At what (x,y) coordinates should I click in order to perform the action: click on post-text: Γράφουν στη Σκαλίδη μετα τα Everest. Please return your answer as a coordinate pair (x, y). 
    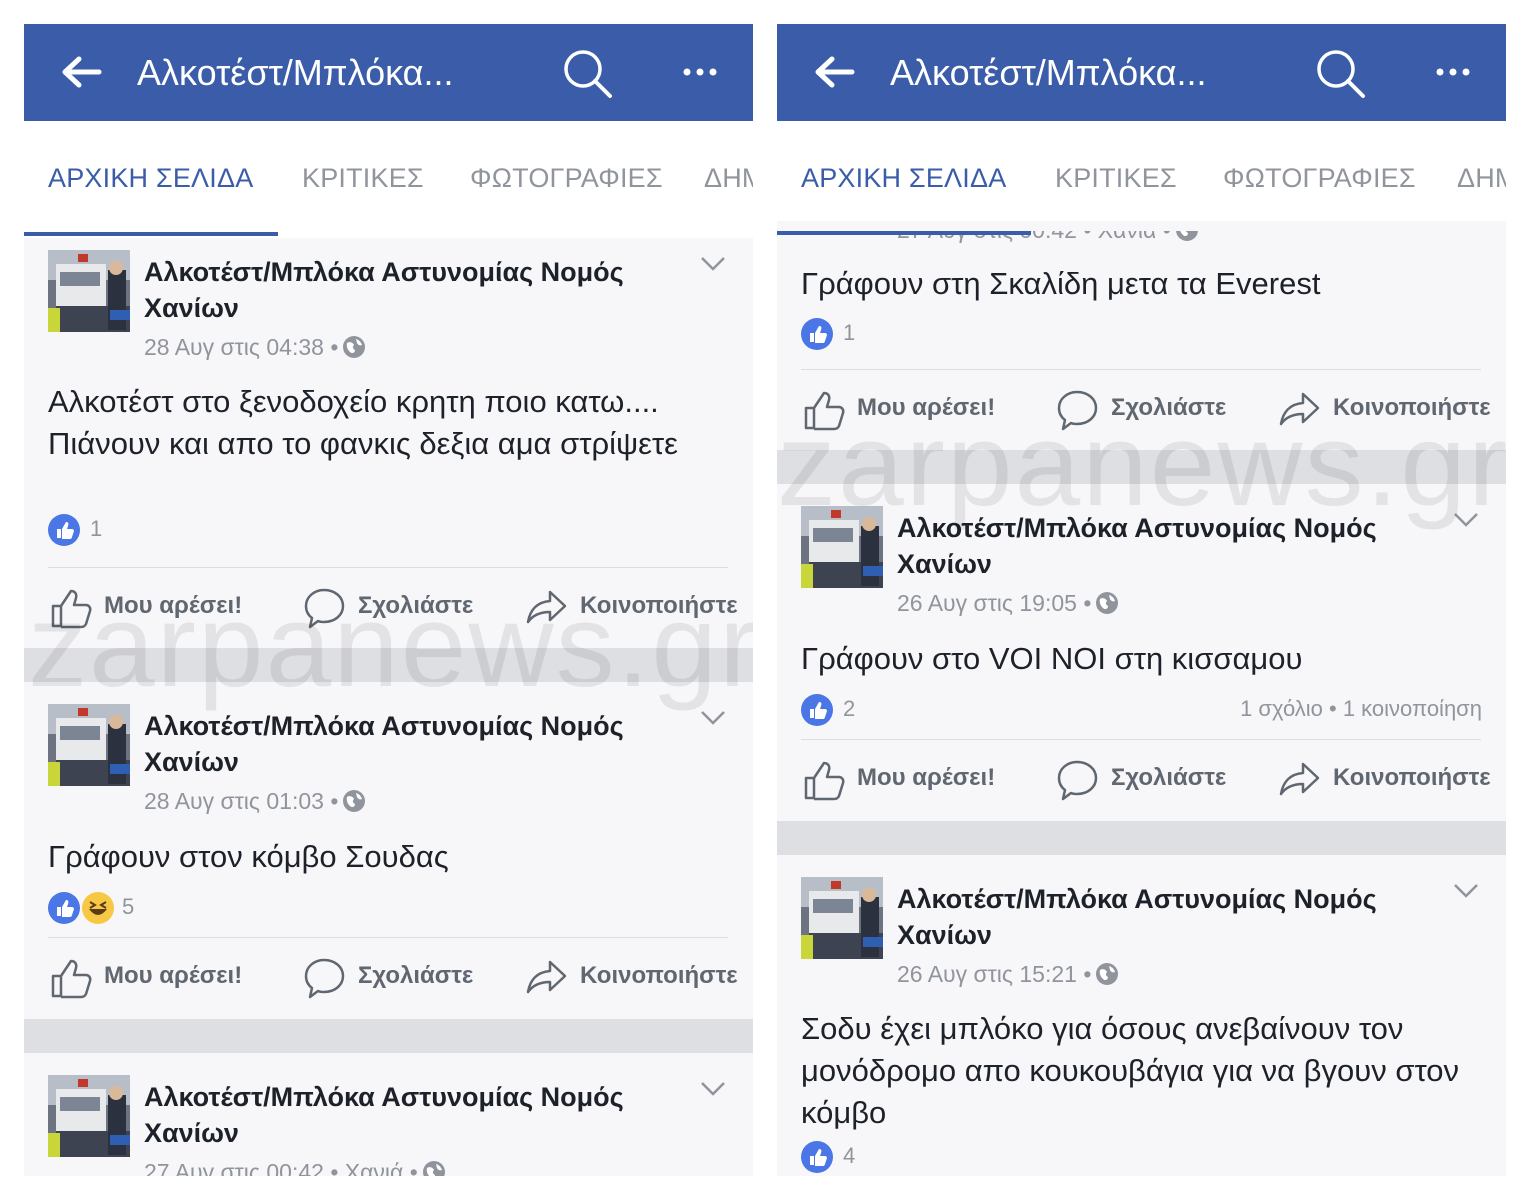
    Looking at the image, I should click on (1061, 283).